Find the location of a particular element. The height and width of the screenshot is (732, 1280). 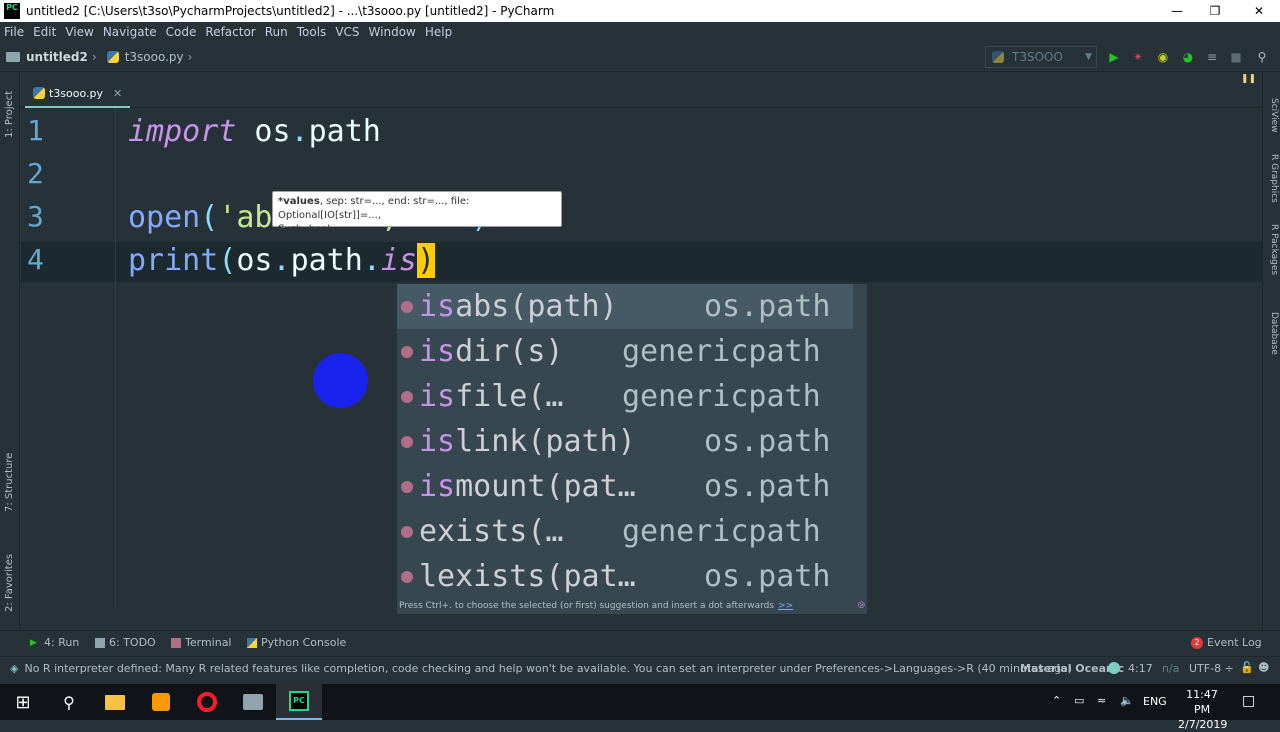

completion-item: isdir(s) genericpath is located at coordinates (625, 351).